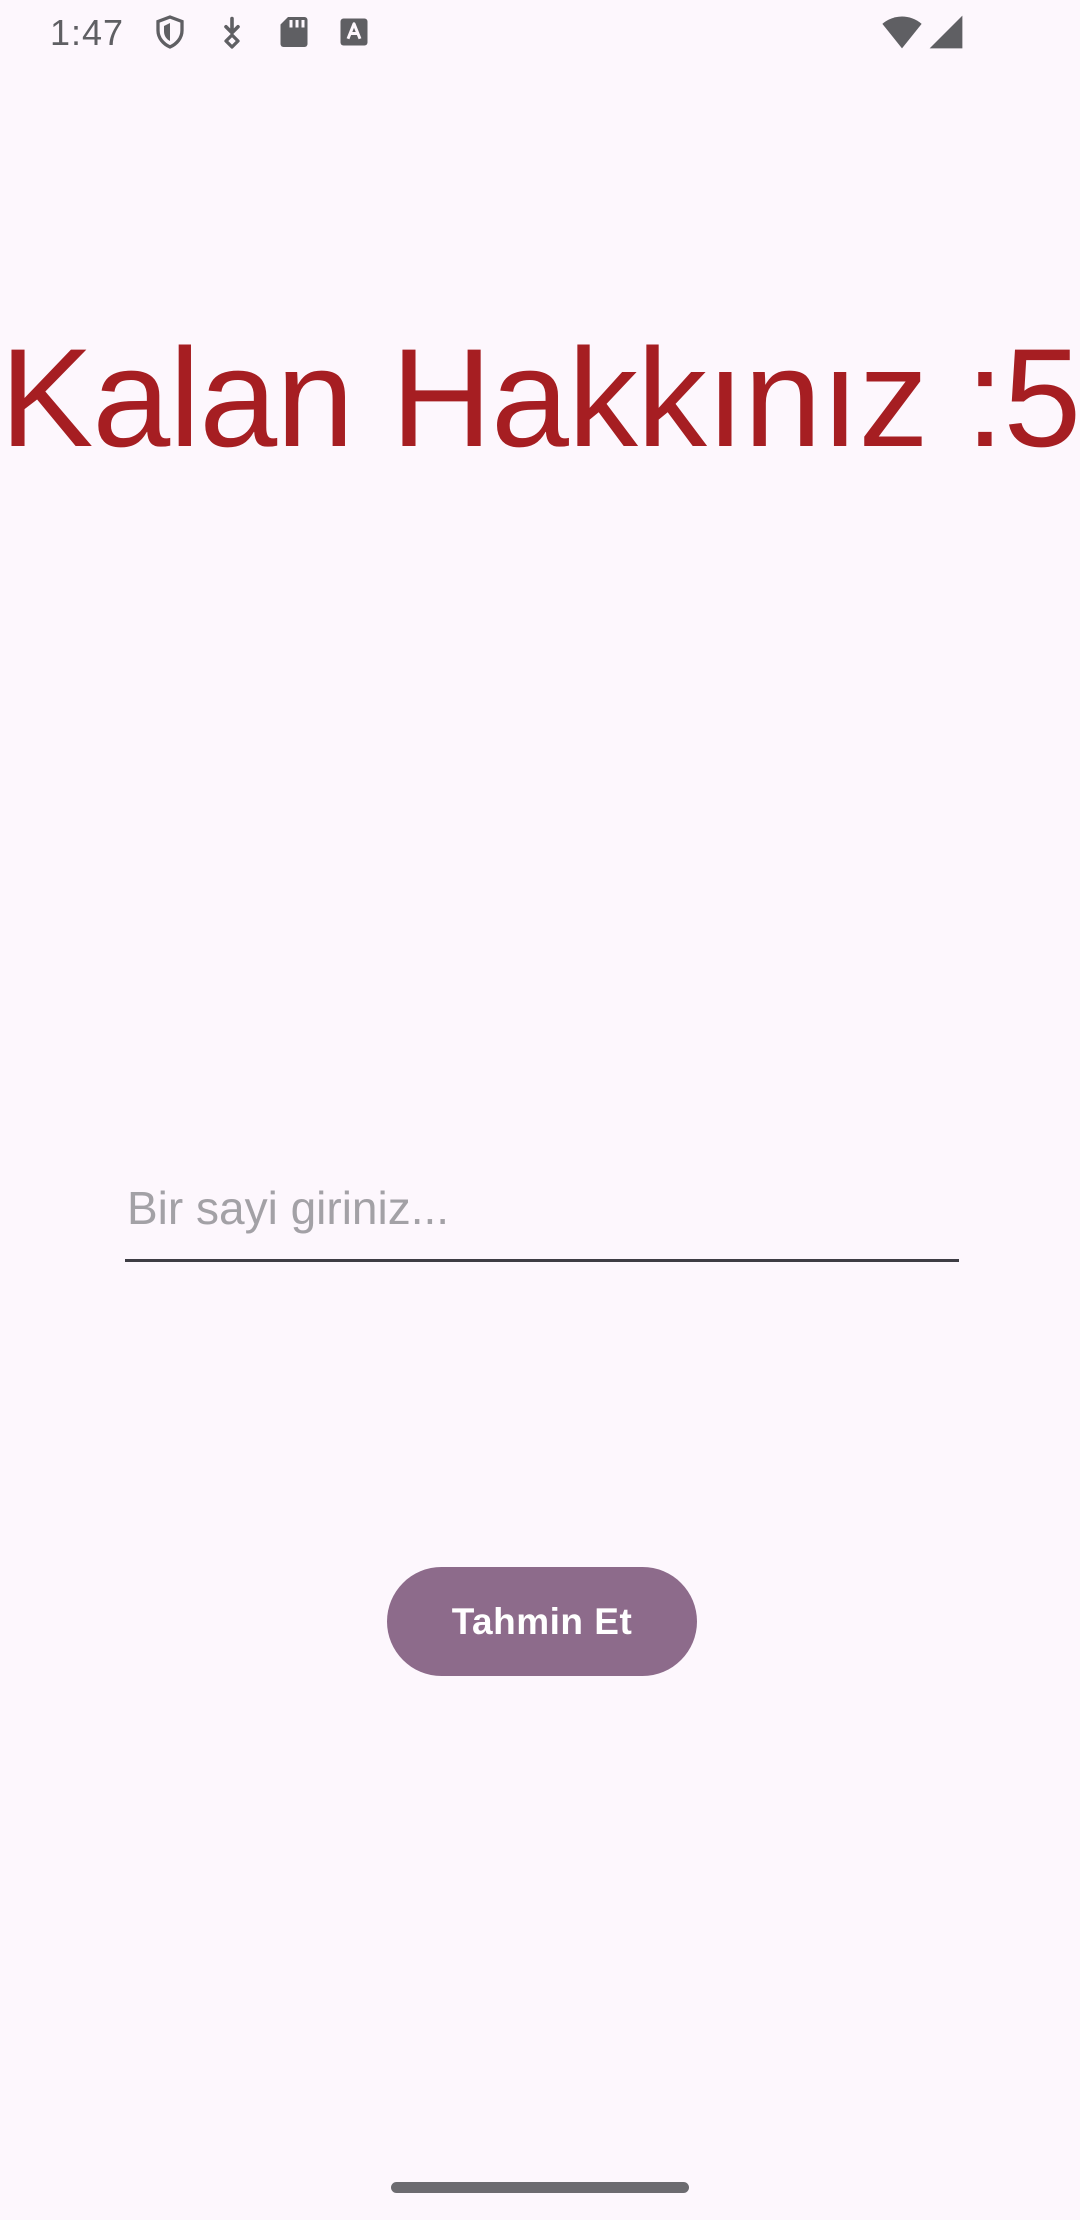  Describe the element at coordinates (294, 32) in the screenshot. I see `sd-card-icon` at that location.